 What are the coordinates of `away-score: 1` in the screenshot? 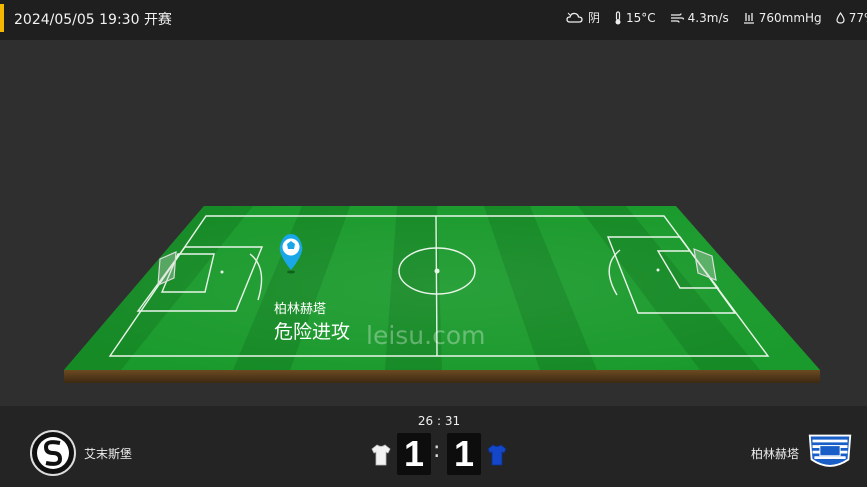 It's located at (464, 454).